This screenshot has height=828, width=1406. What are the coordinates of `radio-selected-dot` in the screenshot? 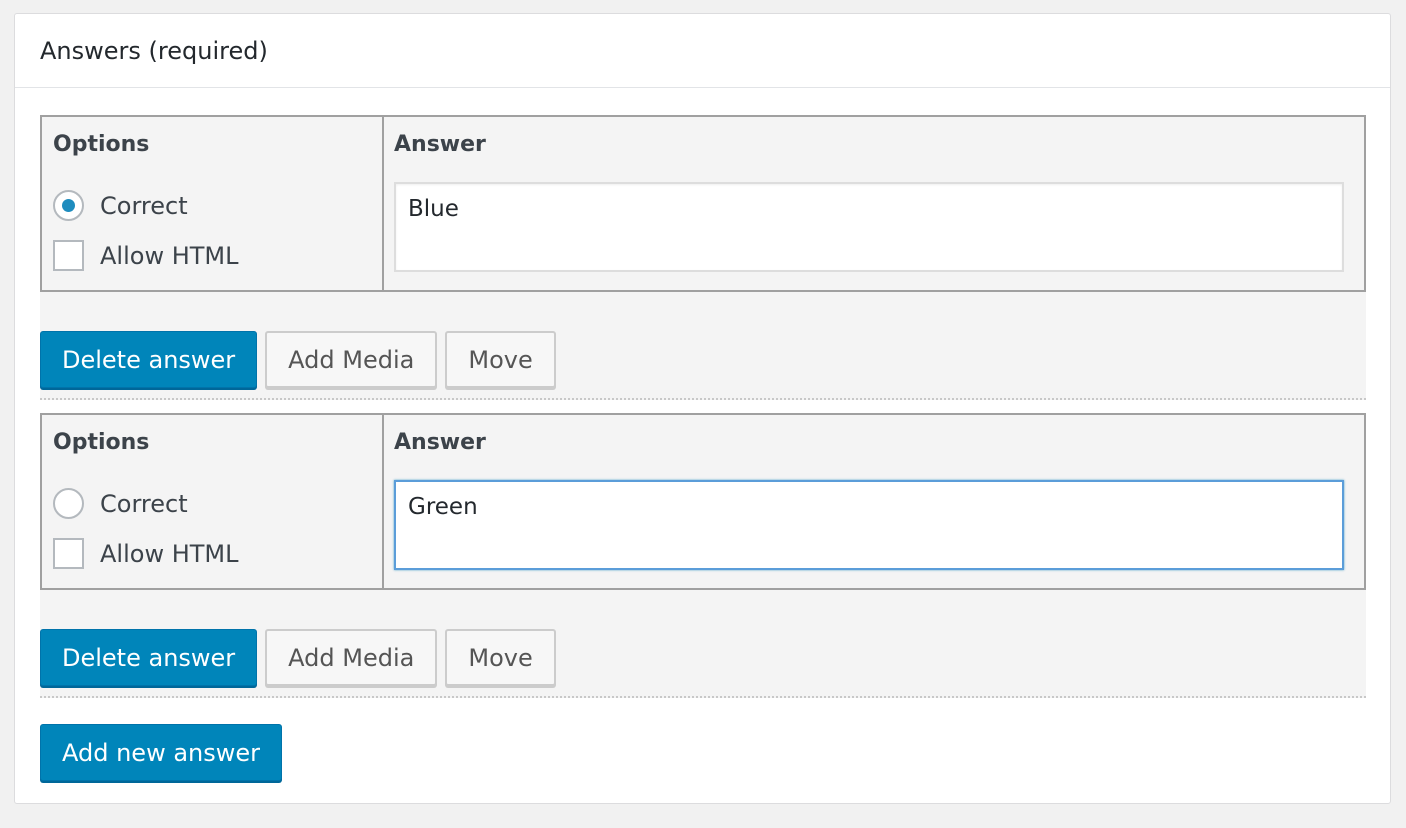 It's located at (68, 205).